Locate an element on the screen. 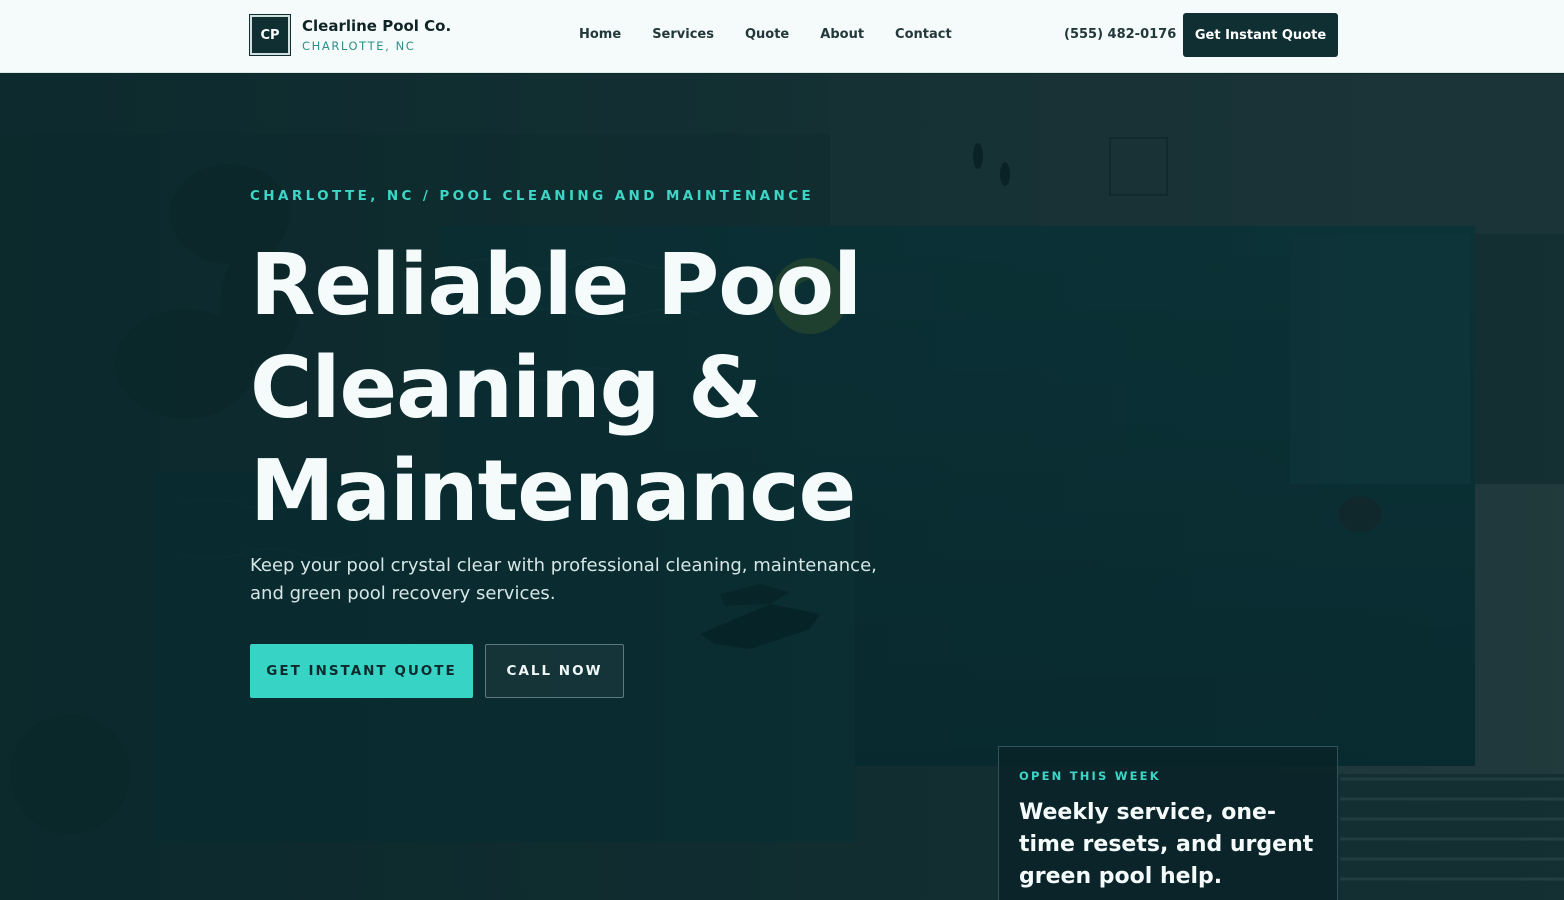  phone-link: (555) 482-0176 is located at coordinates (1120, 35).